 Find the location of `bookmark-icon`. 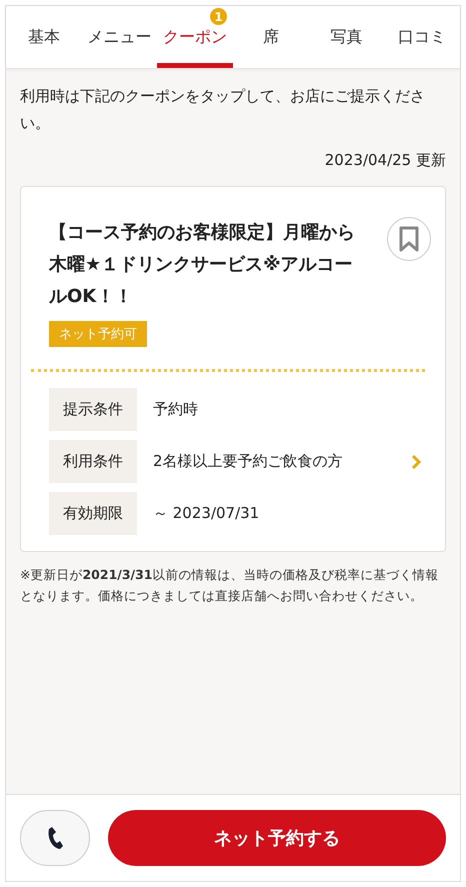

bookmark-icon is located at coordinates (409, 239).